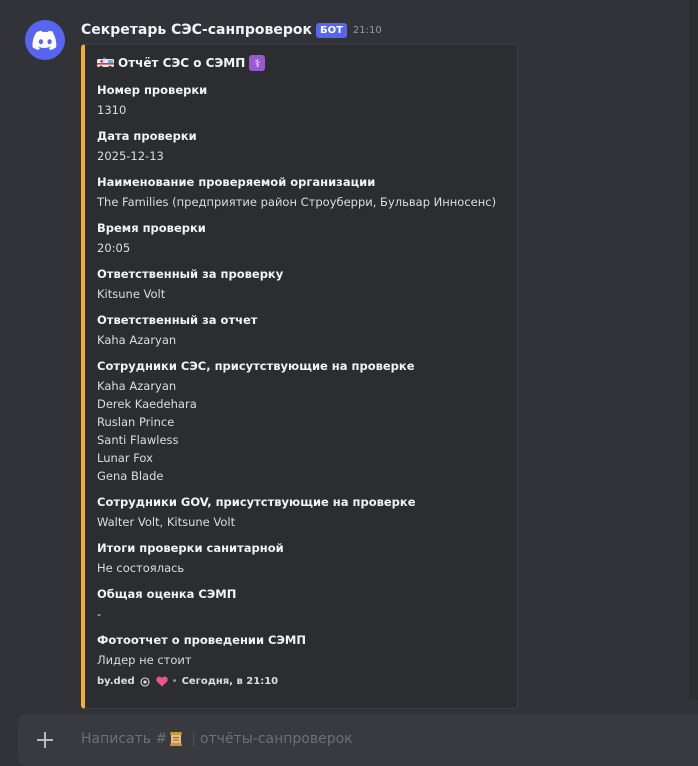 The height and width of the screenshot is (766, 698). What do you see at coordinates (147, 404) in the screenshot?
I see `field-value-line: Derek Kaedehara` at bounding box center [147, 404].